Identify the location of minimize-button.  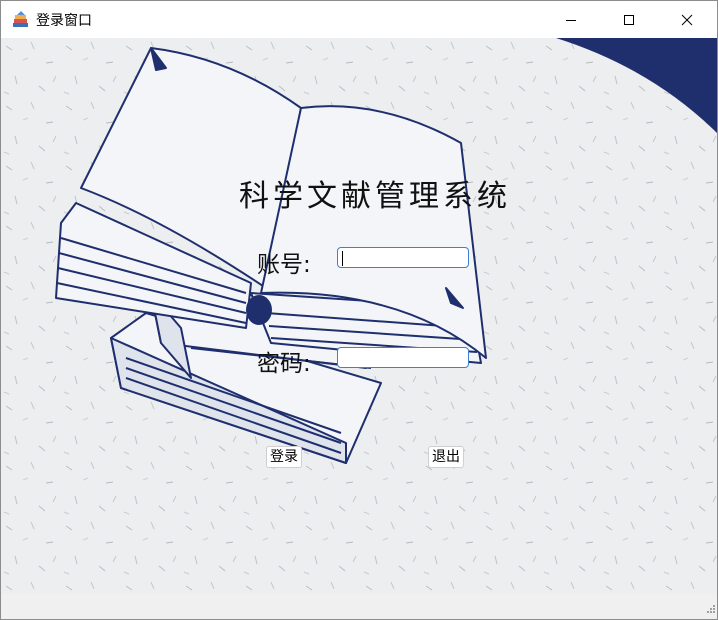
(571, 19).